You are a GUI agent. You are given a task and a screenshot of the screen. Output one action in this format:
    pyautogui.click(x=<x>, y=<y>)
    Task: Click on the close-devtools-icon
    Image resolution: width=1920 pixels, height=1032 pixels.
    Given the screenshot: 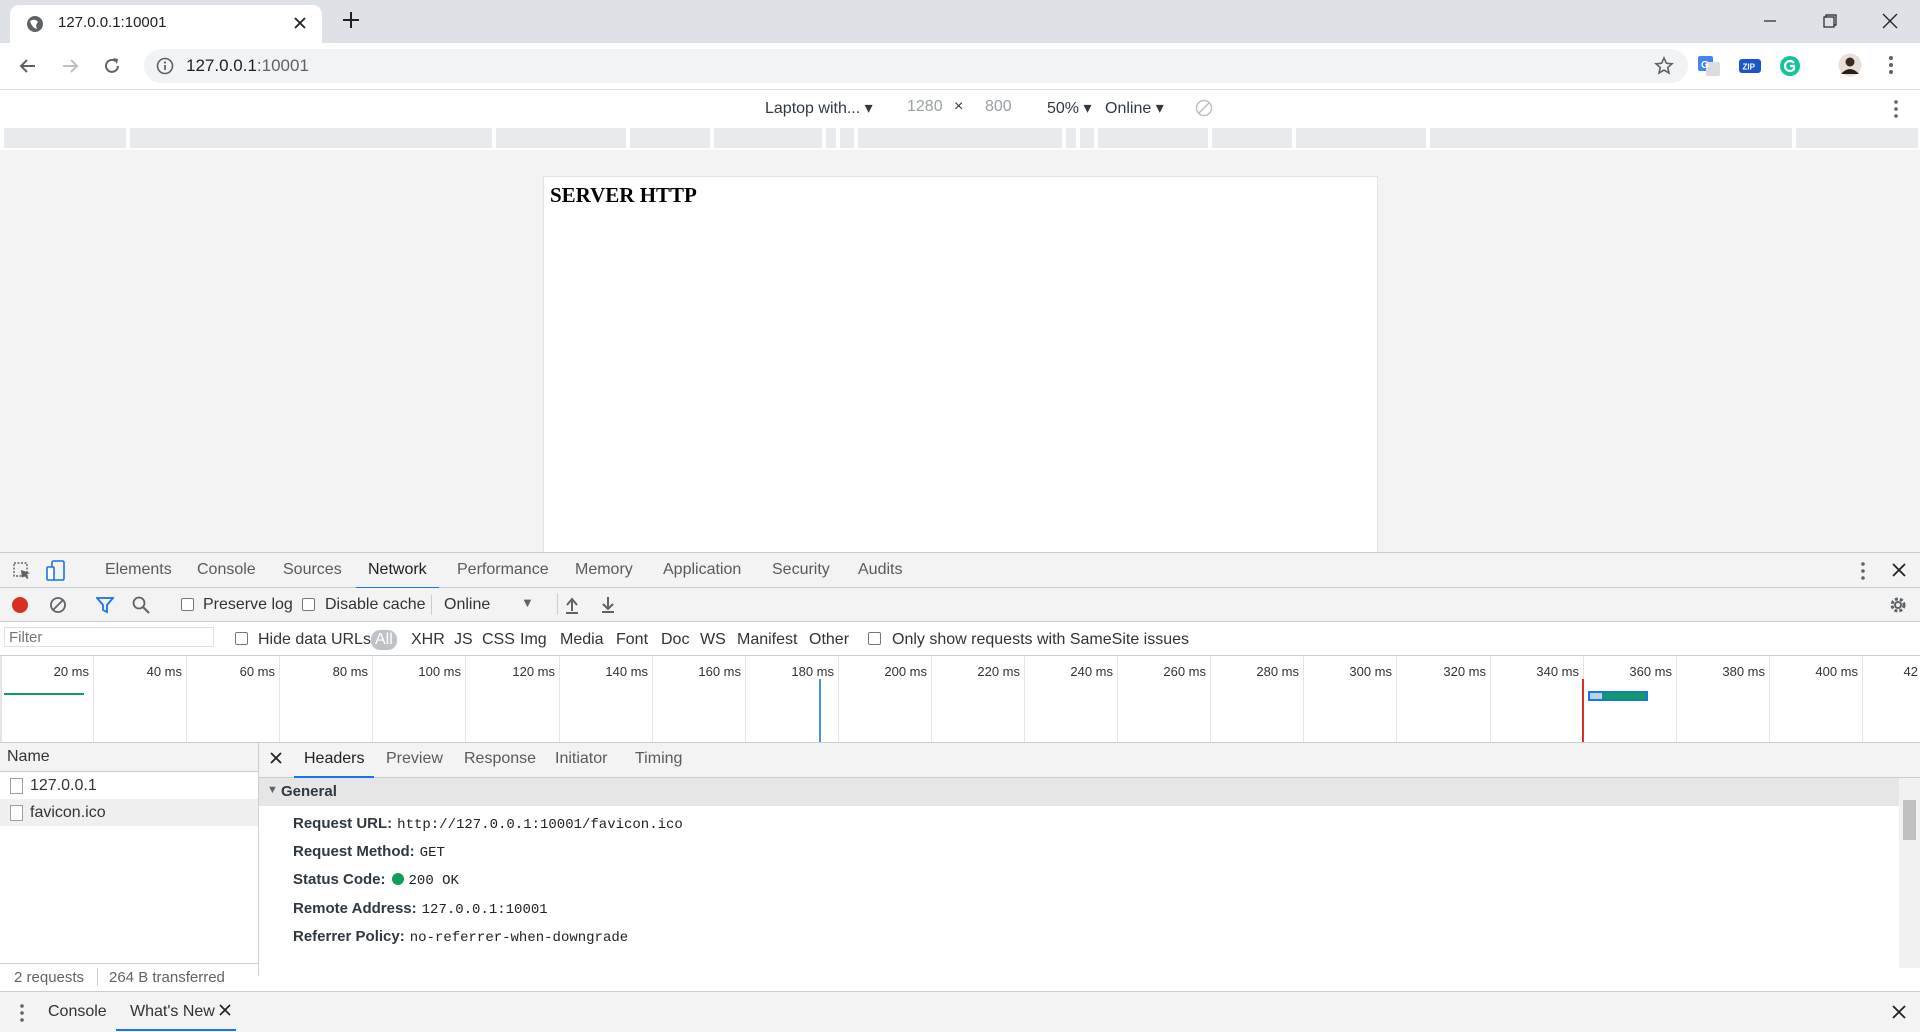 What is the action you would take?
    pyautogui.click(x=1899, y=570)
    